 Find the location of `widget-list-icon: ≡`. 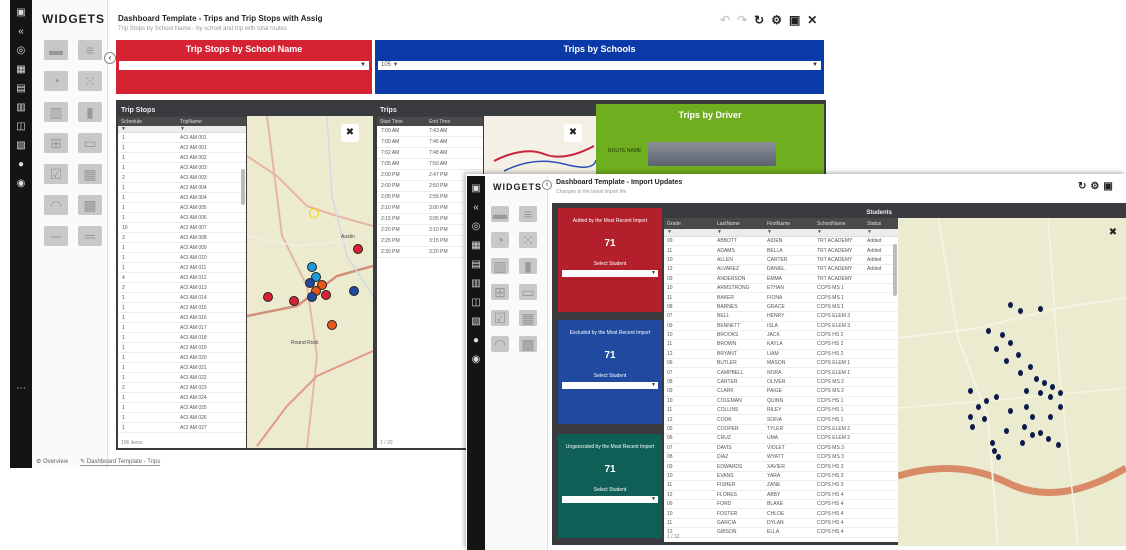

widget-list-icon: ≡ is located at coordinates (528, 214).